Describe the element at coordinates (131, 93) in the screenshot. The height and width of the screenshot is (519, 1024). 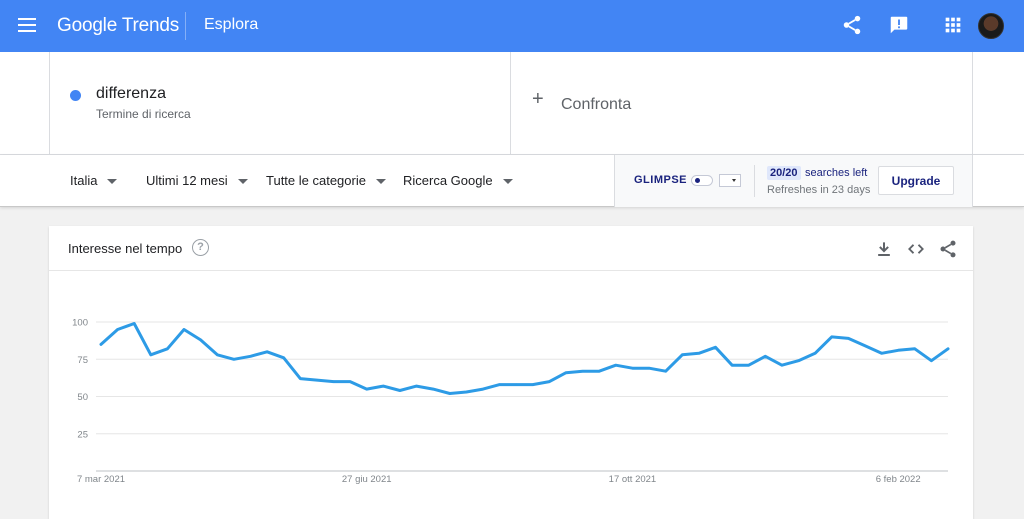
I see `term-name: differenza` at that location.